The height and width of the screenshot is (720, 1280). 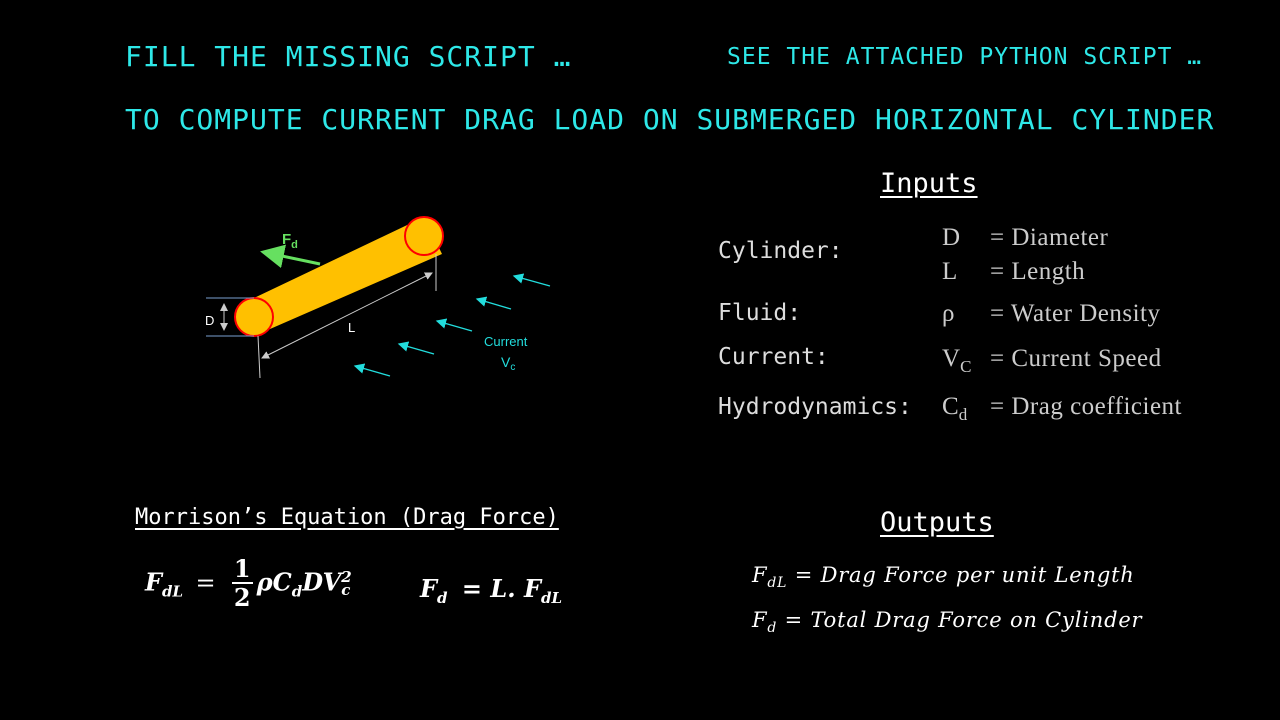 I want to click on drag-force-arrow, so click(x=290, y=256).